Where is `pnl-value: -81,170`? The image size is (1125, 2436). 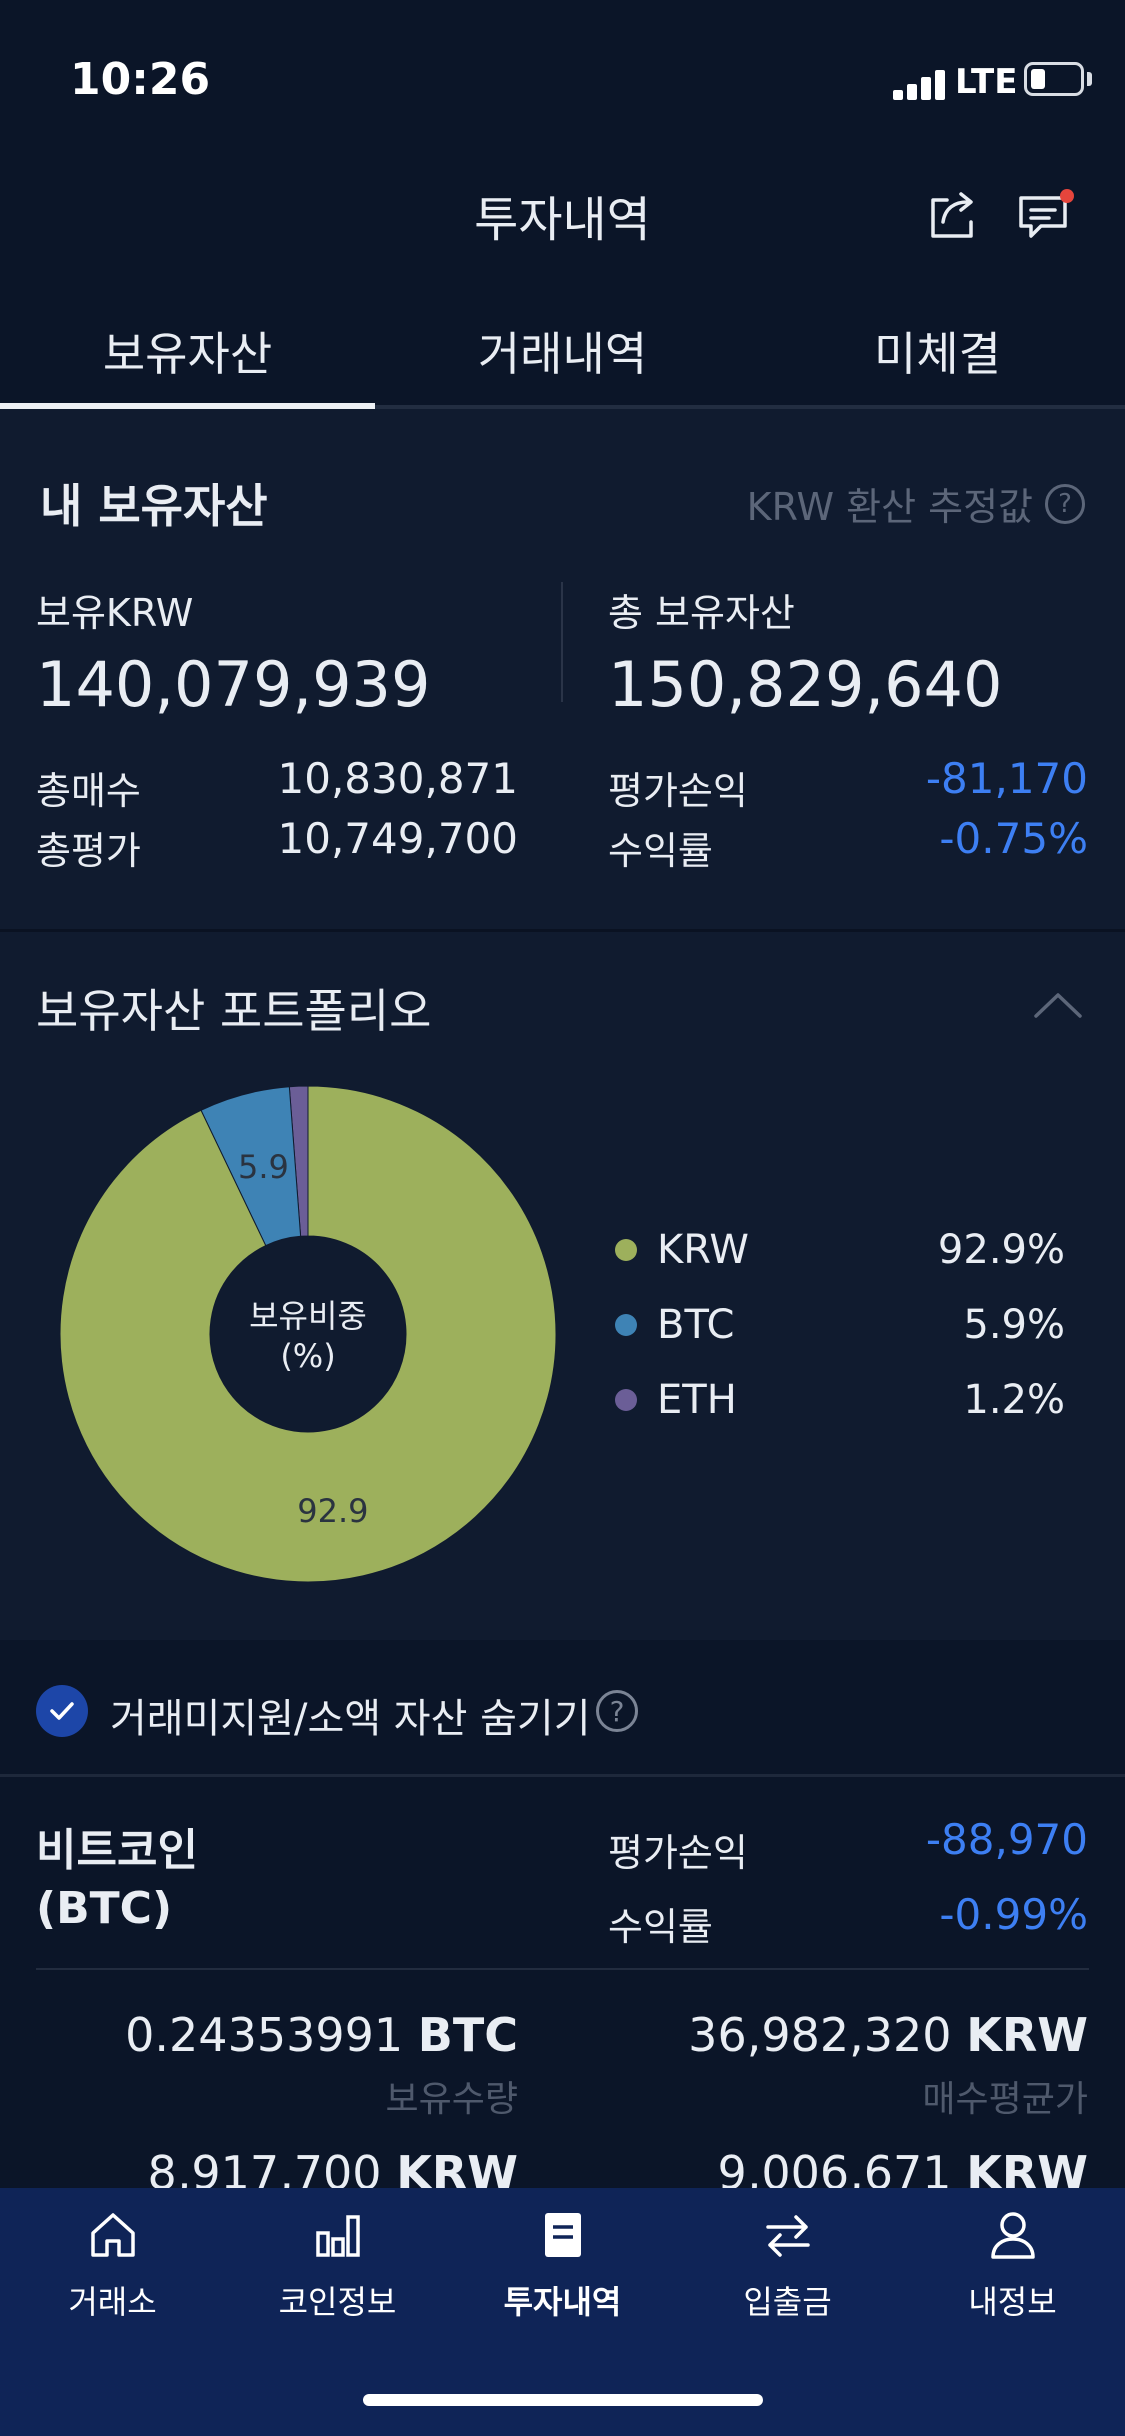
pnl-value: -81,170 is located at coordinates (1006, 778).